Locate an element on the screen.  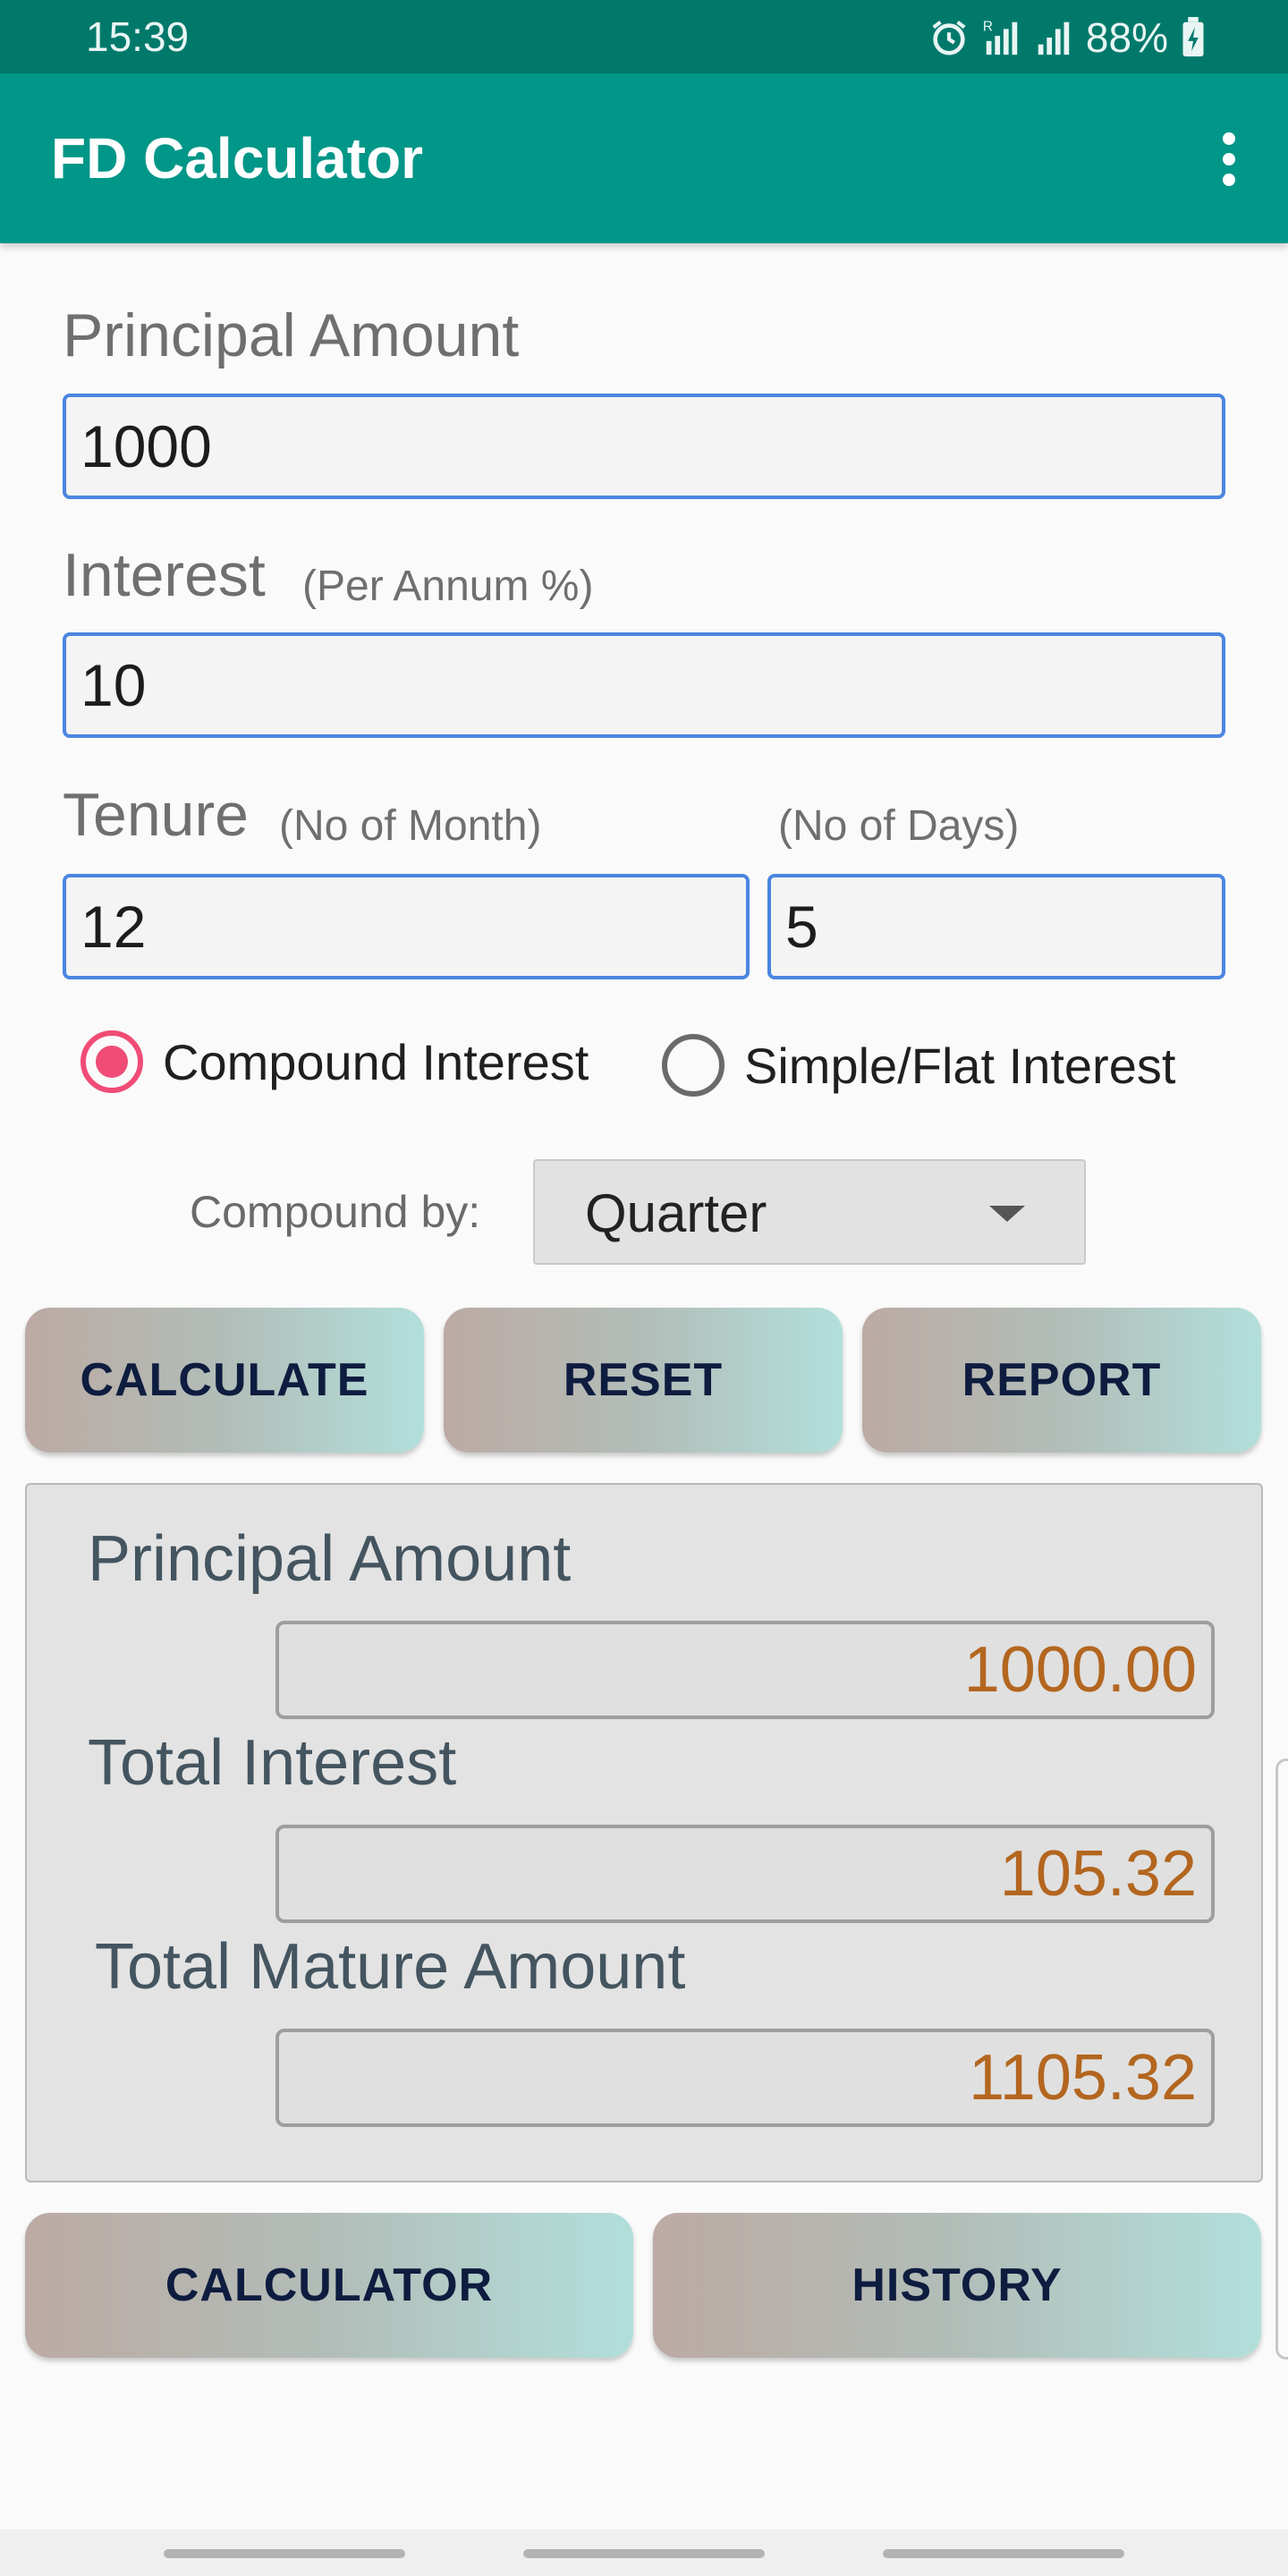
tenure-label: Tenure is located at coordinates (156, 815).